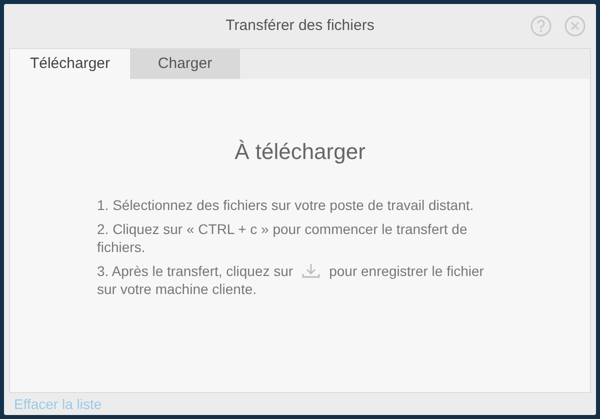 The width and height of the screenshot is (600, 419). Describe the element at coordinates (195, 271) in the screenshot. I see `instruction-text: 3. Après le transfert, cliquez sur` at that location.